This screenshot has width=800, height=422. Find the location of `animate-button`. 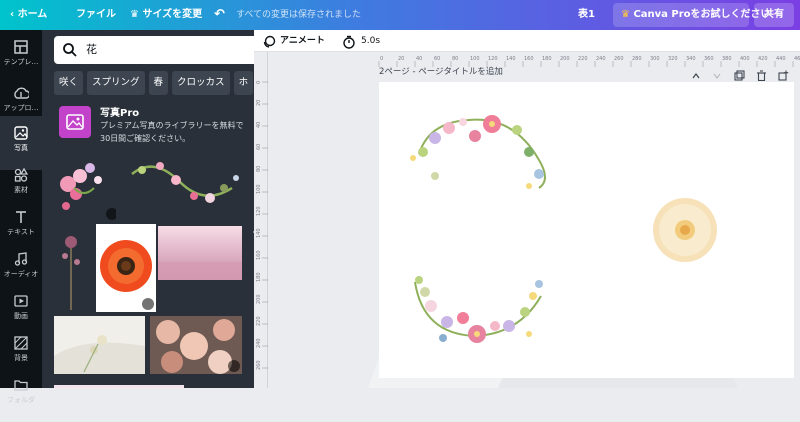

animate-button is located at coordinates (269, 43).